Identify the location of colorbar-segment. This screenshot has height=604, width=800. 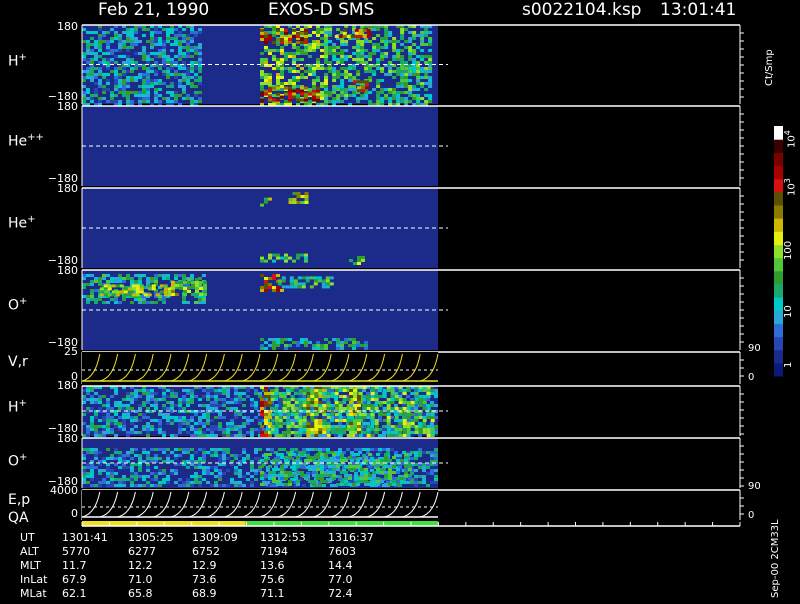
(778, 290).